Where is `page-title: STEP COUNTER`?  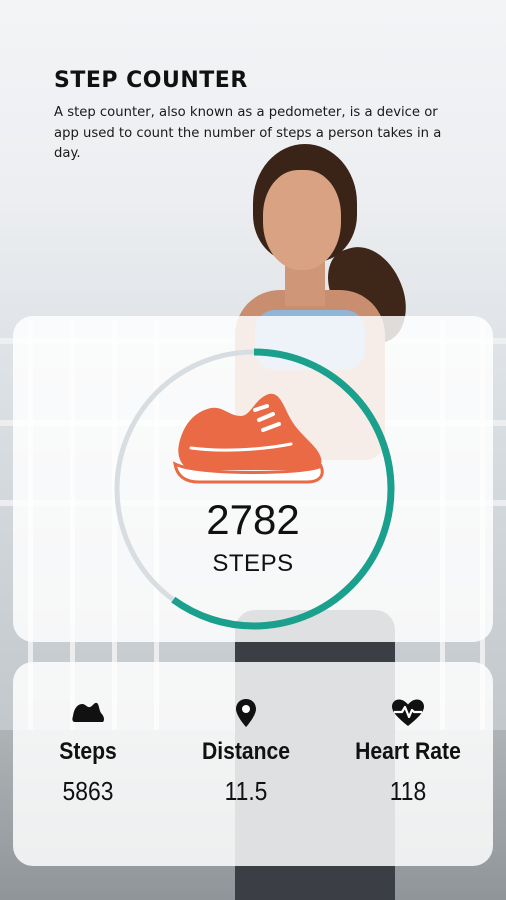 page-title: STEP COUNTER is located at coordinates (151, 80).